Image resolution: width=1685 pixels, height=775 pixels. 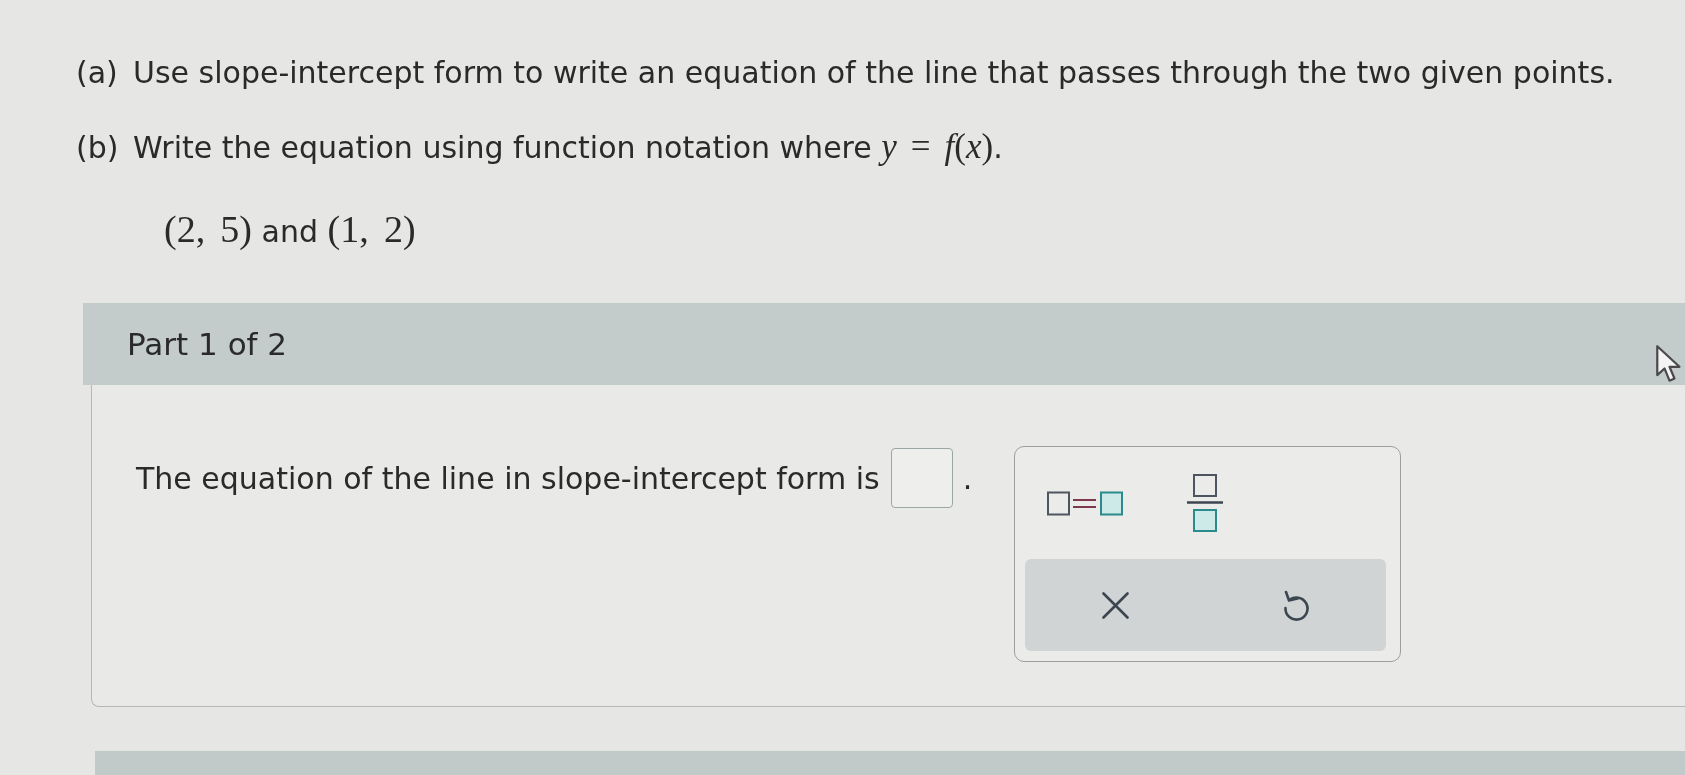 I want to click on cursor-icon, so click(x=1669, y=364).